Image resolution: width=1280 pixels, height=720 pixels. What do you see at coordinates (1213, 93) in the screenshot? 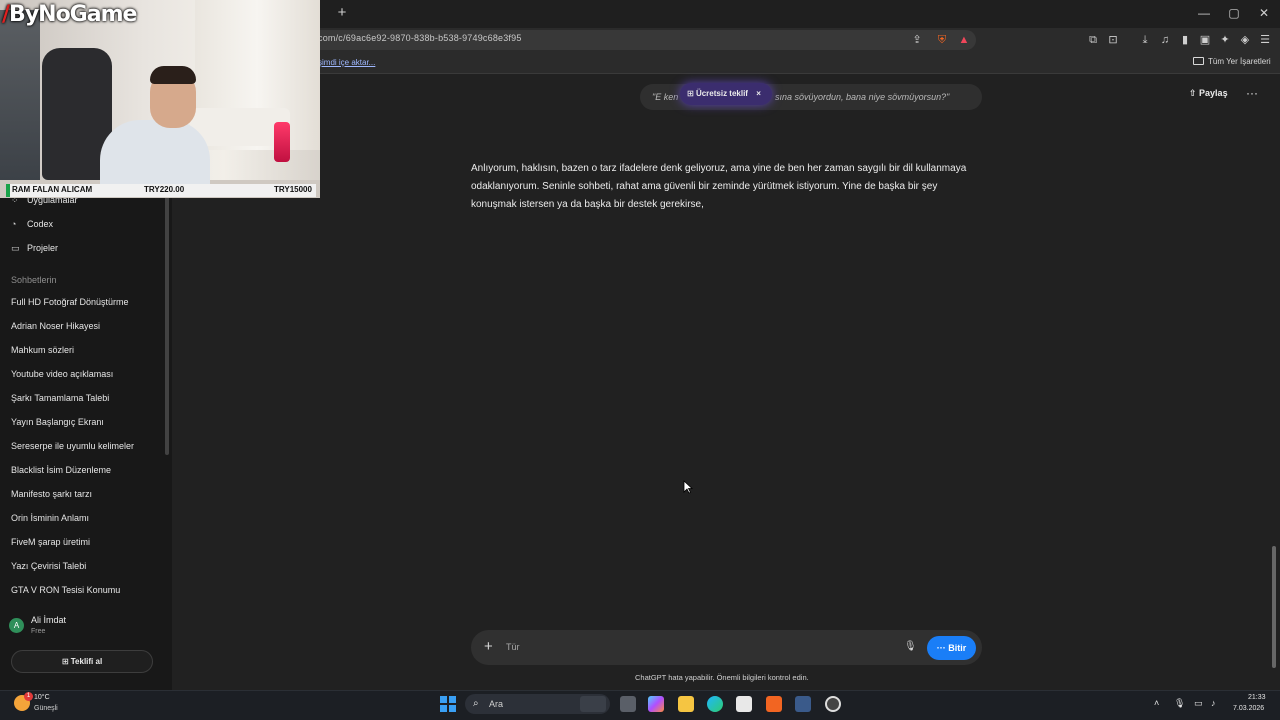
I see `share-label: Paylaş` at bounding box center [1213, 93].